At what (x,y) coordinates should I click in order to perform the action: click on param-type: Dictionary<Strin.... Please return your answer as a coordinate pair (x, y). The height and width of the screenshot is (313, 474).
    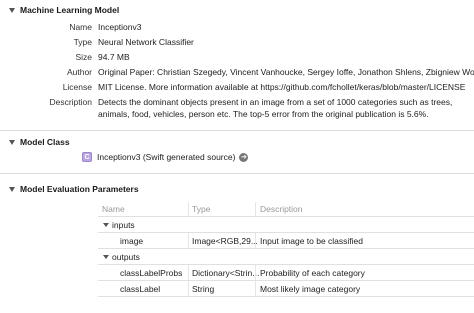
    Looking at the image, I should click on (226, 272).